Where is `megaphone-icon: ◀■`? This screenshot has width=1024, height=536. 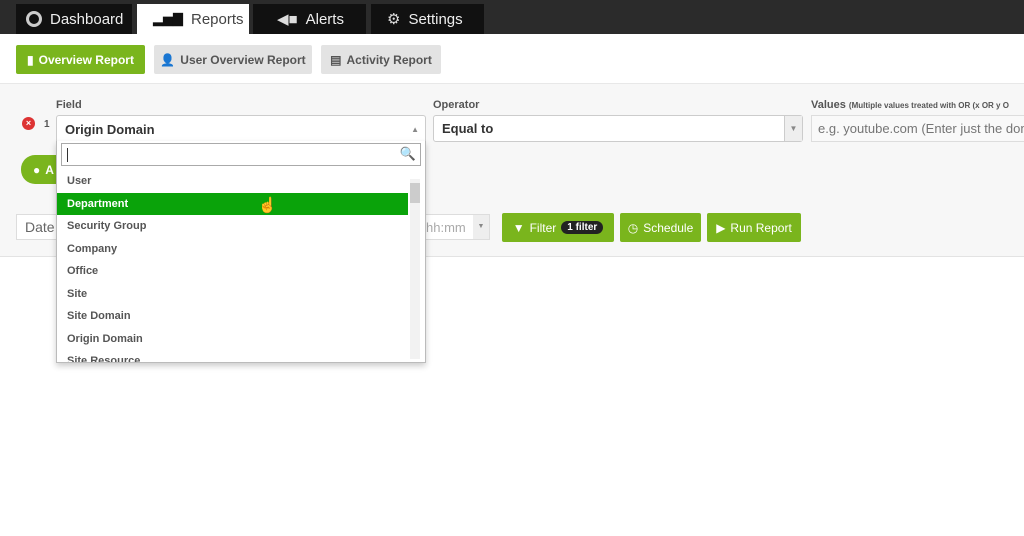
megaphone-icon: ◀■ is located at coordinates (287, 19).